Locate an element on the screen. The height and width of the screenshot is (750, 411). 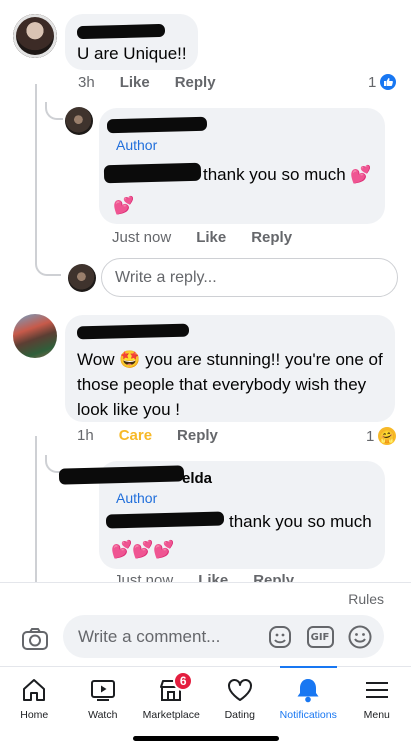
reaction-summary: 1 🤗 is located at coordinates (382, 436).